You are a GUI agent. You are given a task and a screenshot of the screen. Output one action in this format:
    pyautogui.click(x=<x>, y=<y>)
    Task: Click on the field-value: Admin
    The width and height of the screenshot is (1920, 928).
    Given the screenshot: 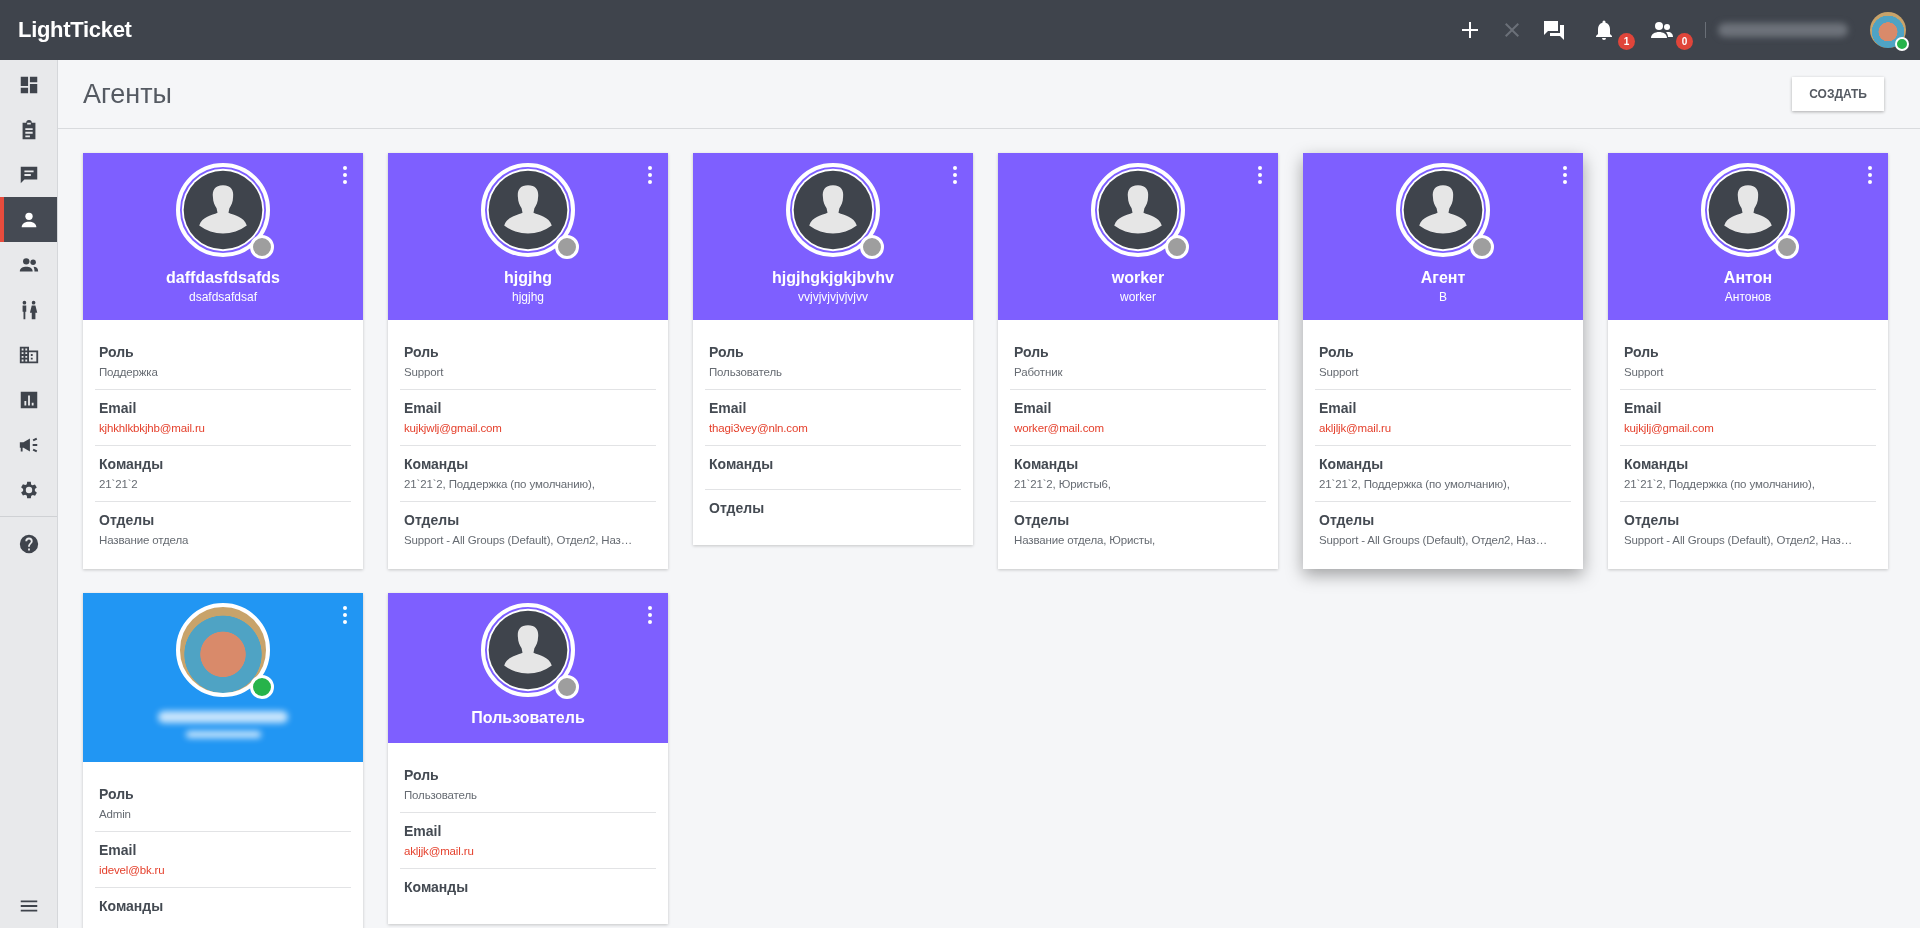 What is the action you would take?
    pyautogui.click(x=115, y=814)
    